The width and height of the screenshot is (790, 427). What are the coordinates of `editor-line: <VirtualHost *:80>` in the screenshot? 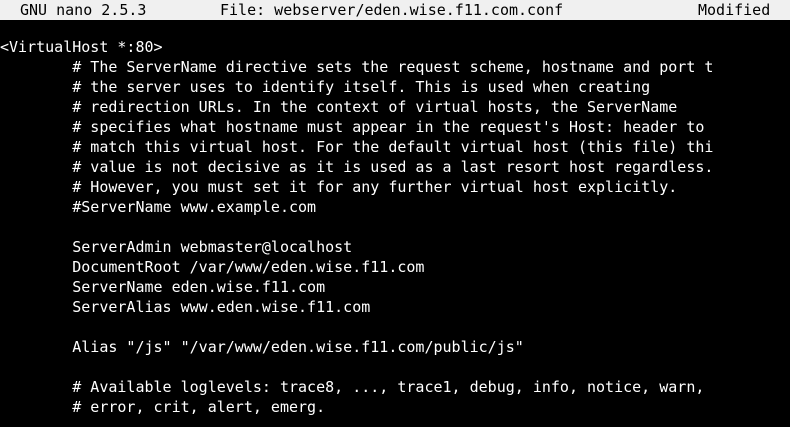 It's located at (395, 47).